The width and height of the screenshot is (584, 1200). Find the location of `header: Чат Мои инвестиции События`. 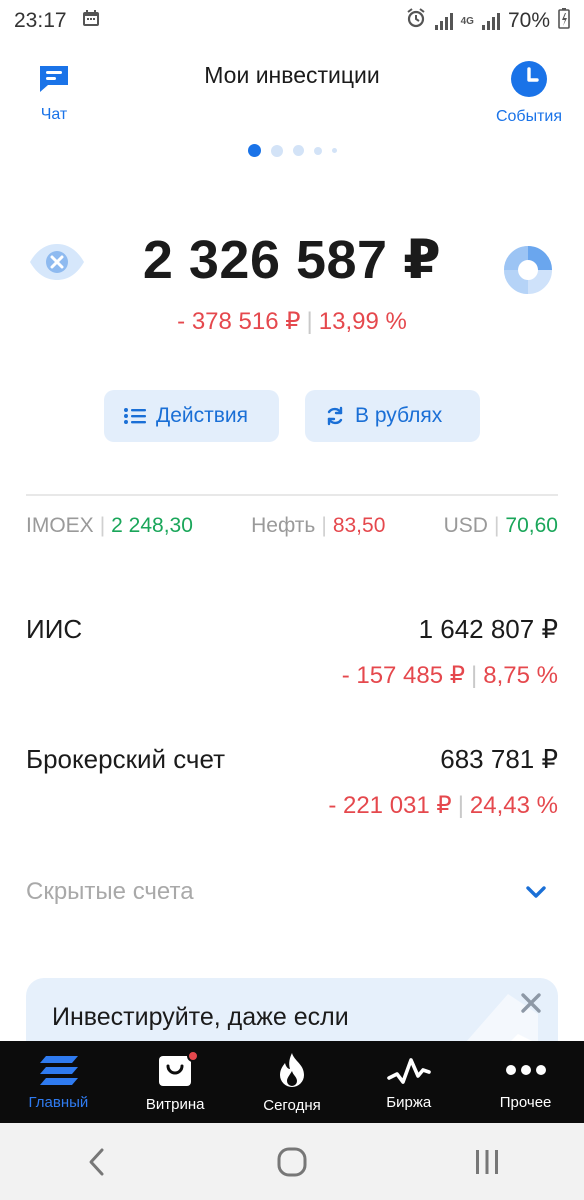

header: Чат Мои инвестиции События is located at coordinates (292, 96).